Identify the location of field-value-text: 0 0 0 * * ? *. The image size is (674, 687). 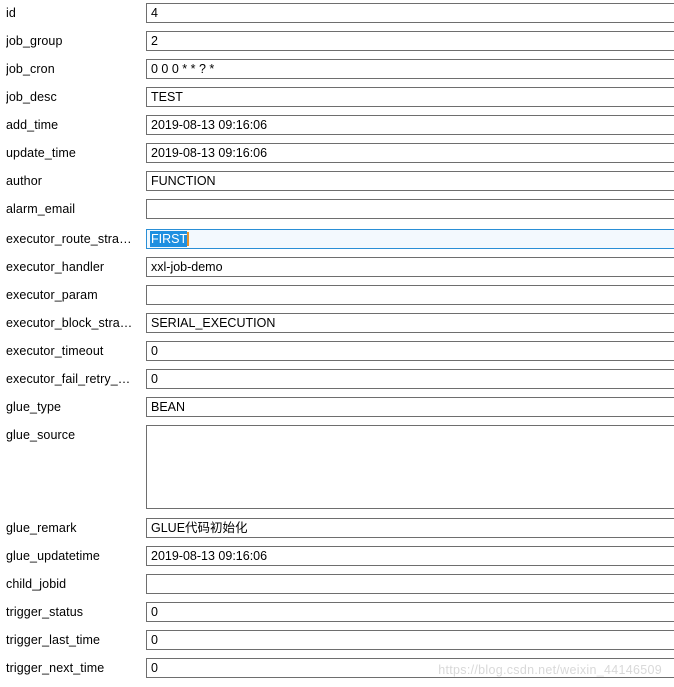
(183, 69).